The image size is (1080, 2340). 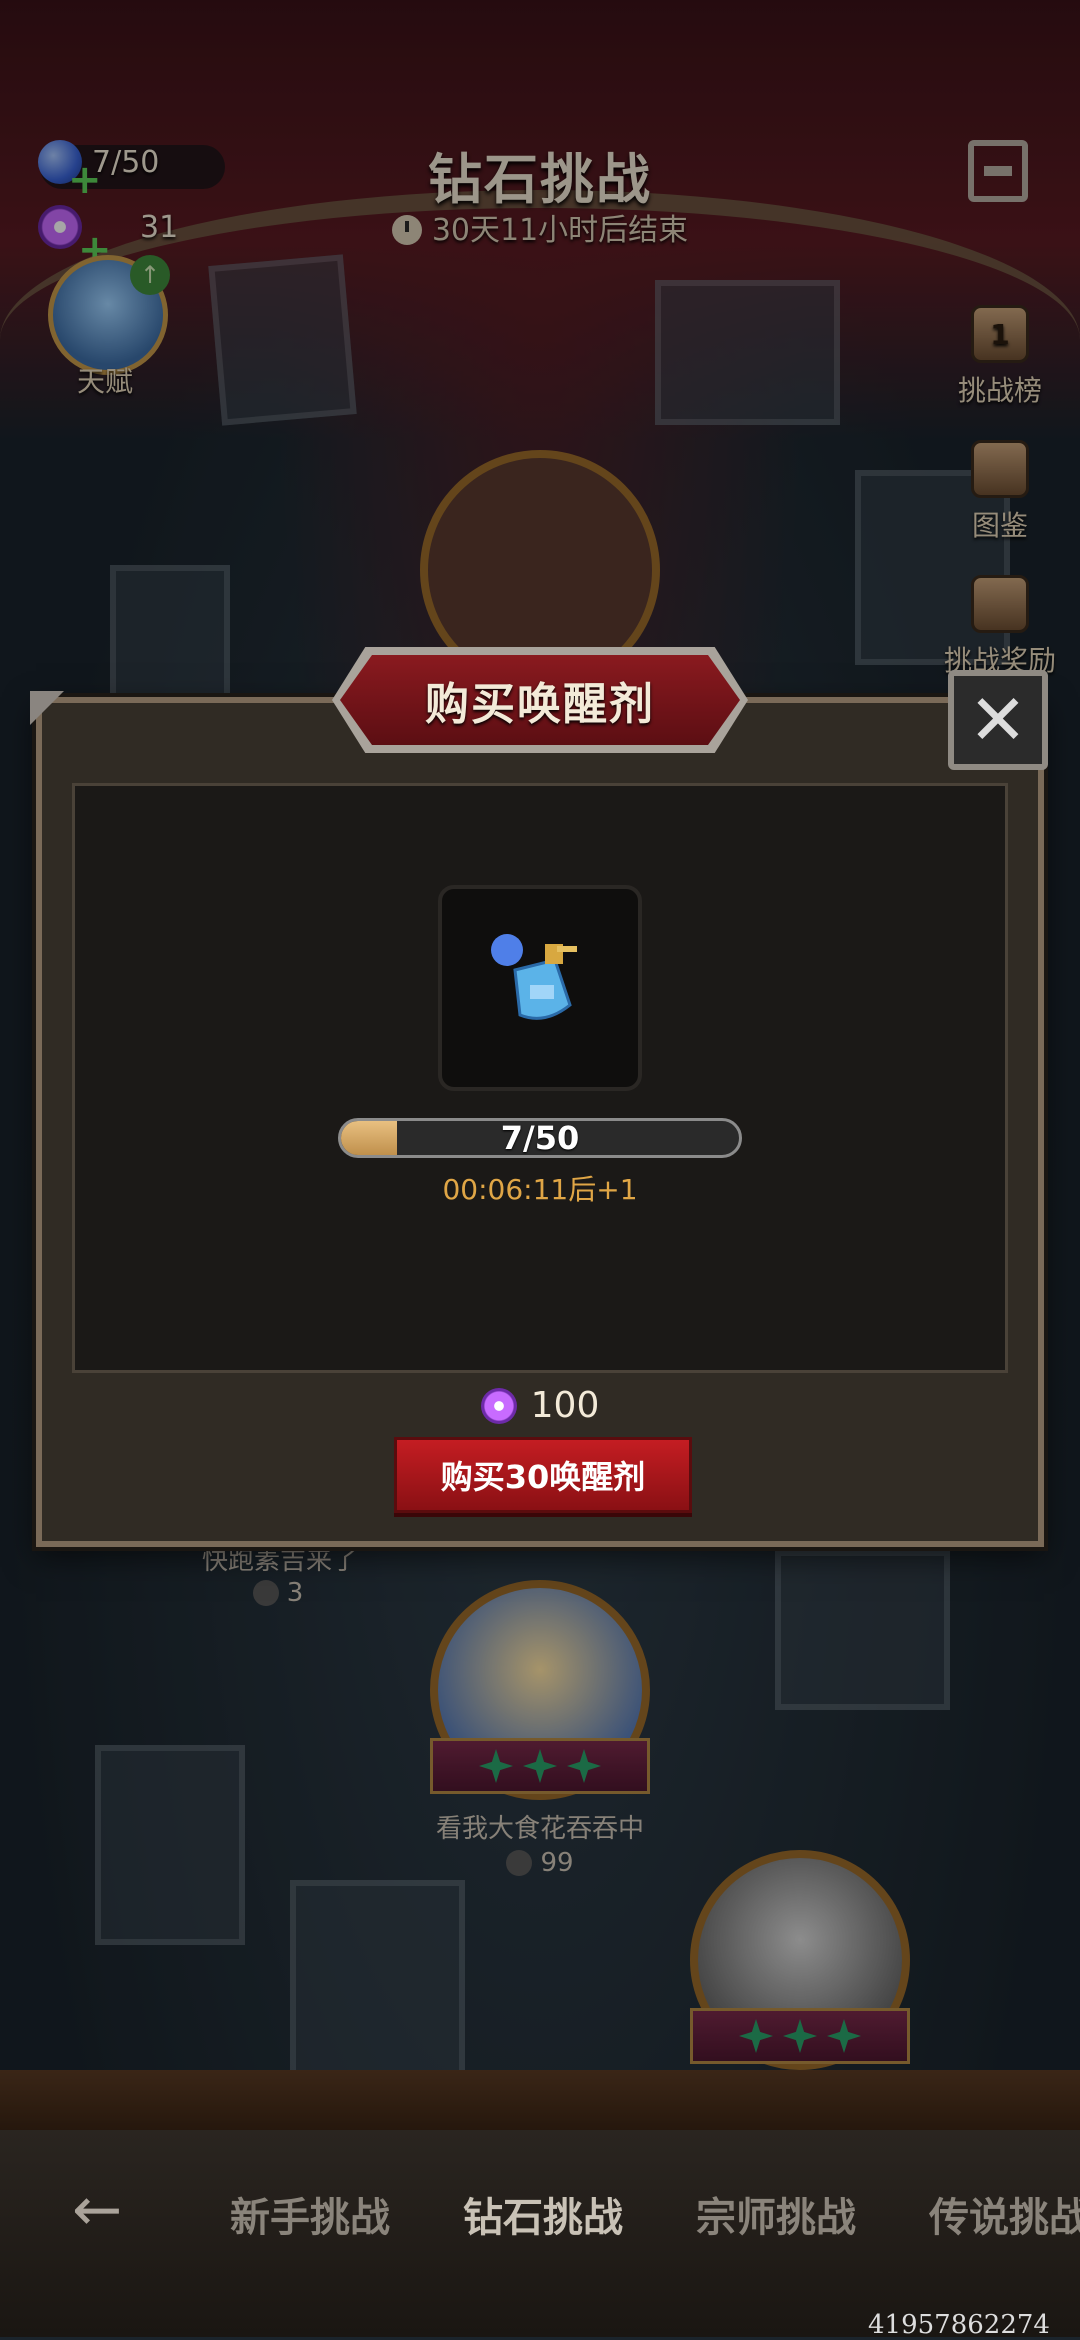 I want to click on awakening-potion-icon, so click(x=534, y=977).